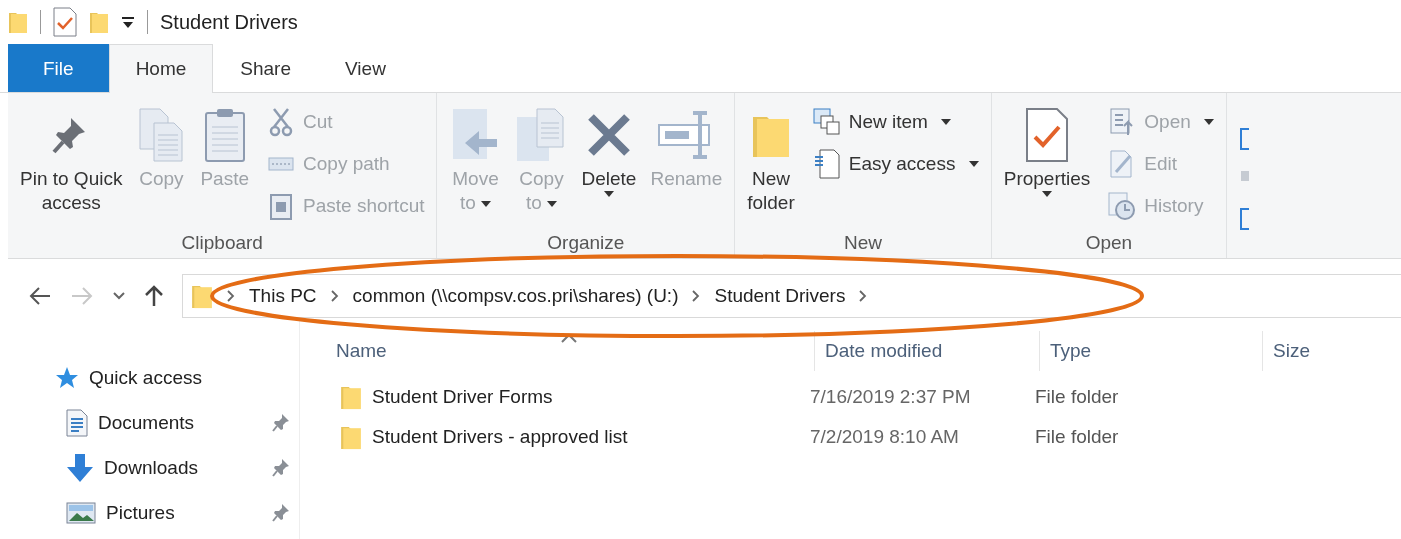  I want to click on ribbon-tab: View, so click(365, 68).